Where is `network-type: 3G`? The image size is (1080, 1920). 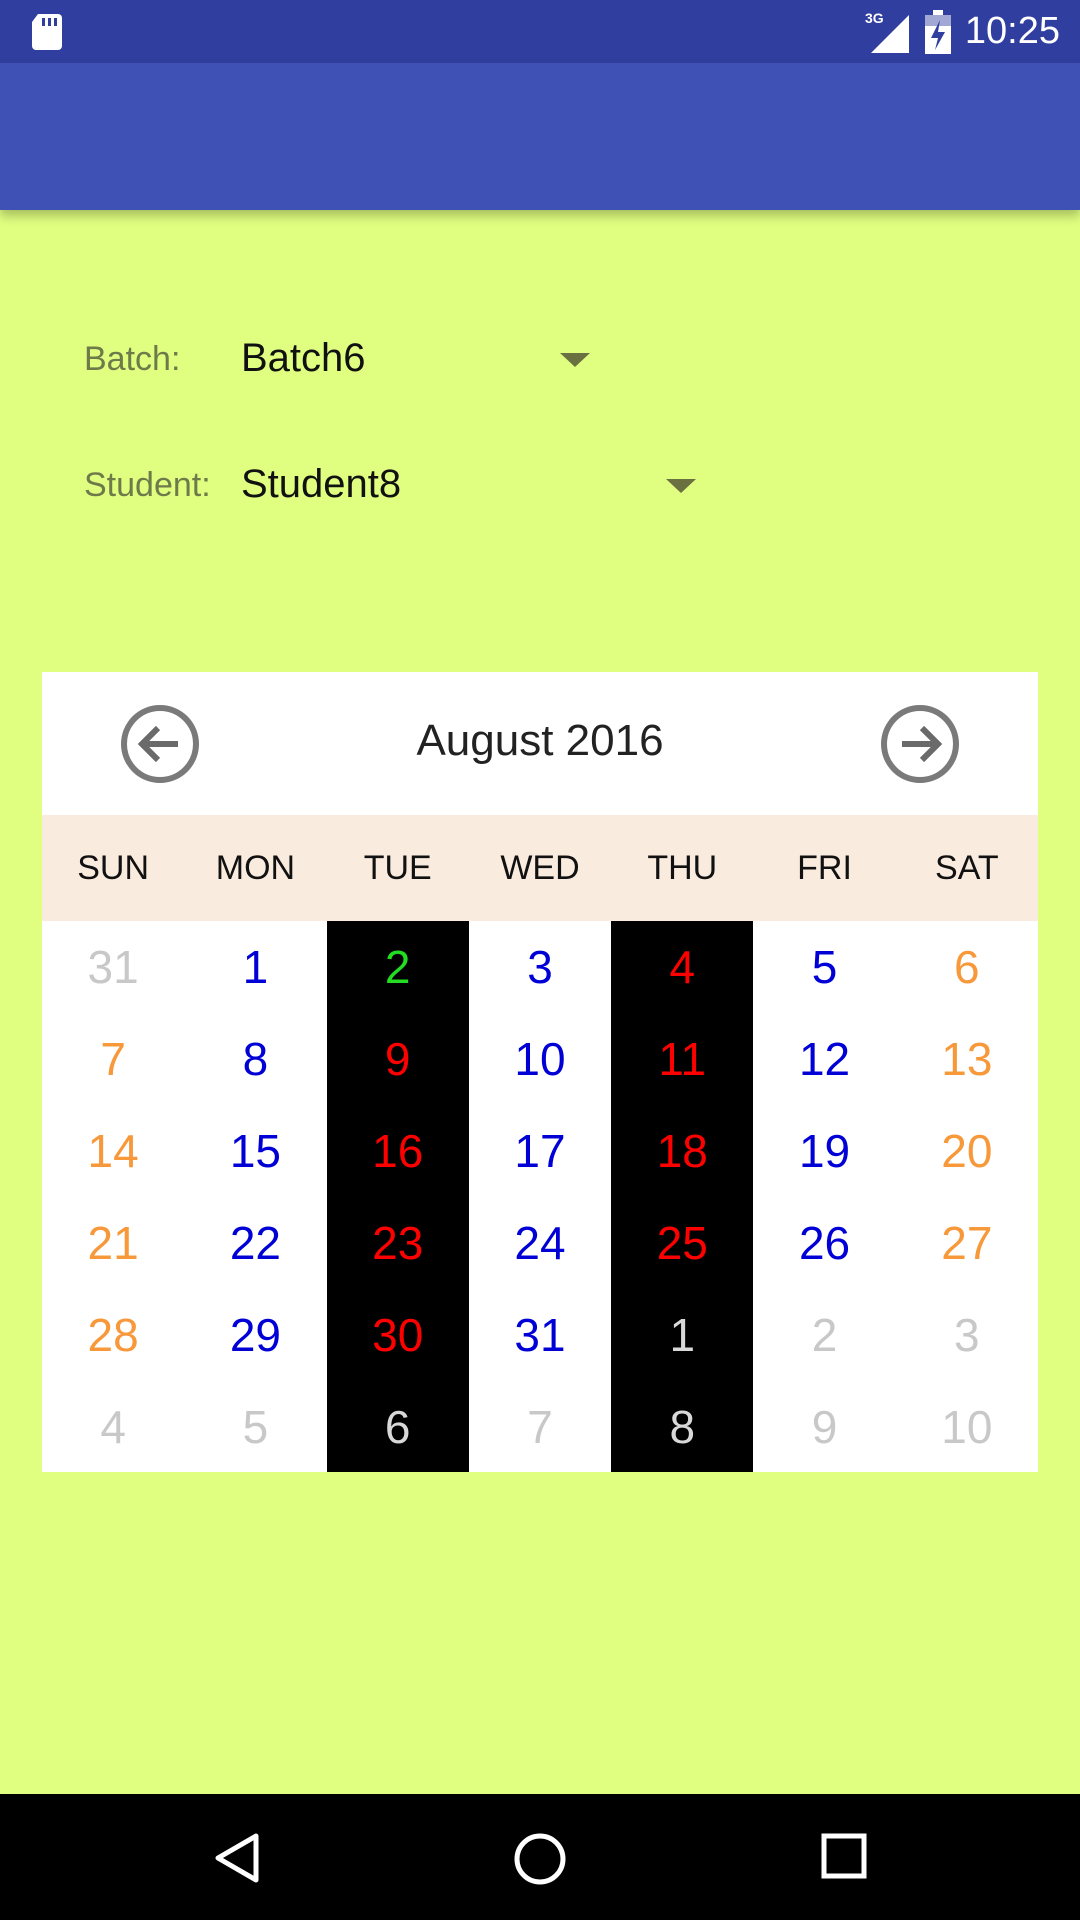 network-type: 3G is located at coordinates (874, 18).